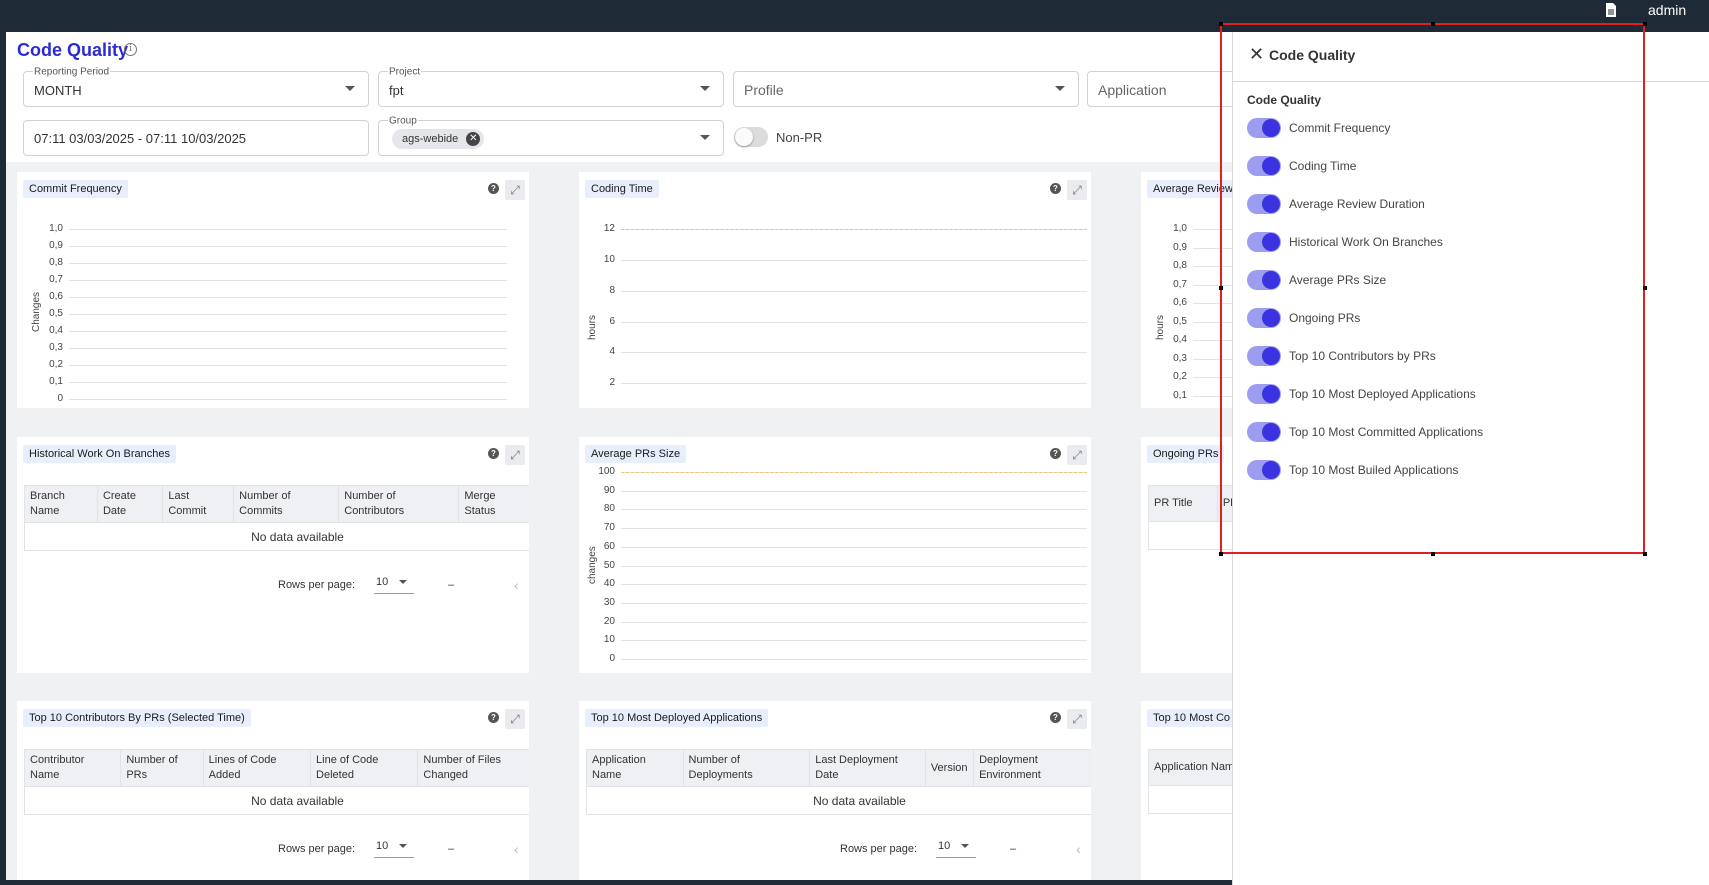  What do you see at coordinates (612, 658) in the screenshot?
I see `y-tick-label: 0` at bounding box center [612, 658].